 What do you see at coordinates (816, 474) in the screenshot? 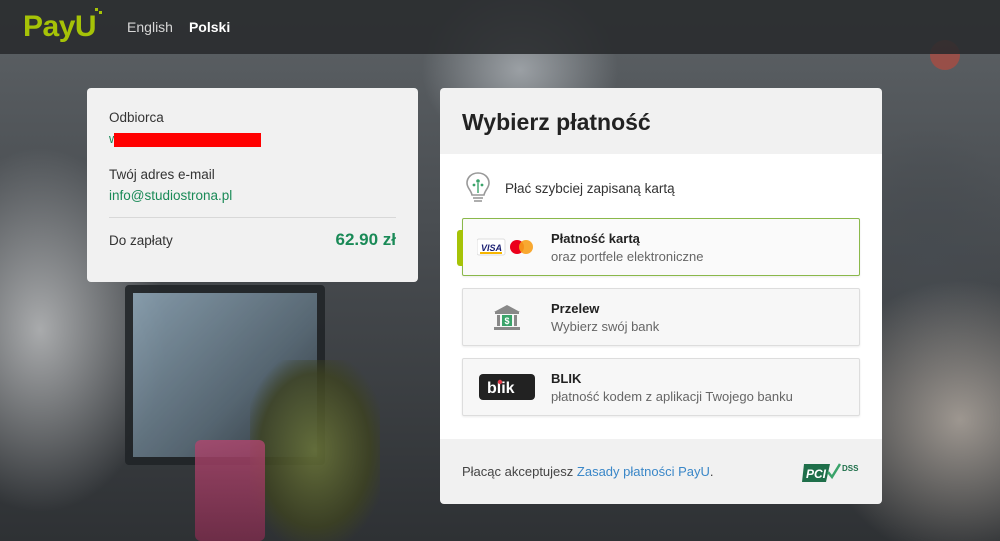
I see `pci-text: PCI` at bounding box center [816, 474].